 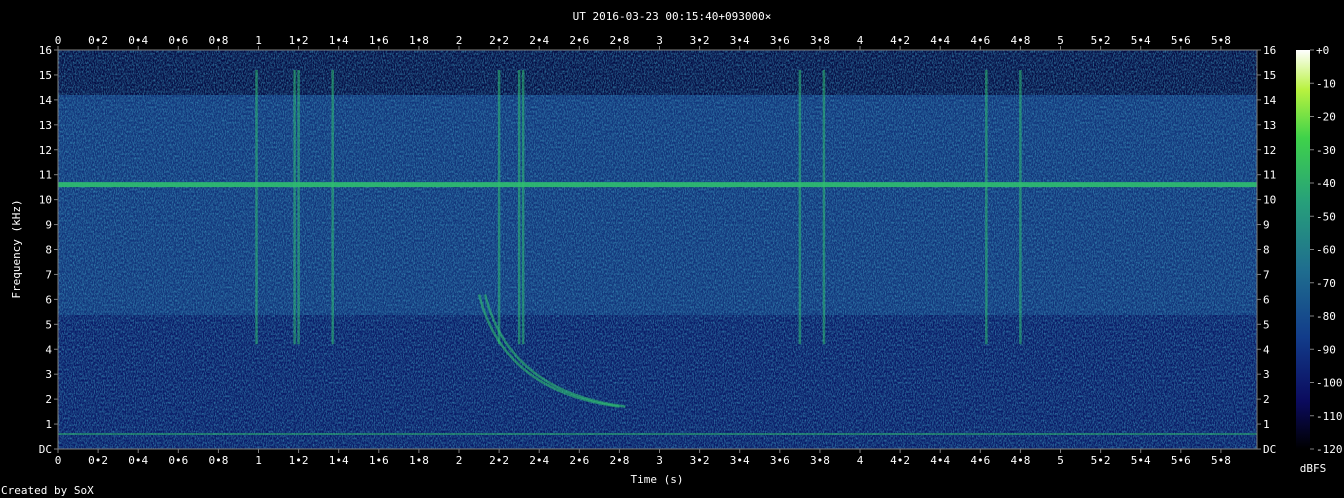 What do you see at coordinates (740, 40) in the screenshot?
I see `x-tick-label: 3•4` at bounding box center [740, 40].